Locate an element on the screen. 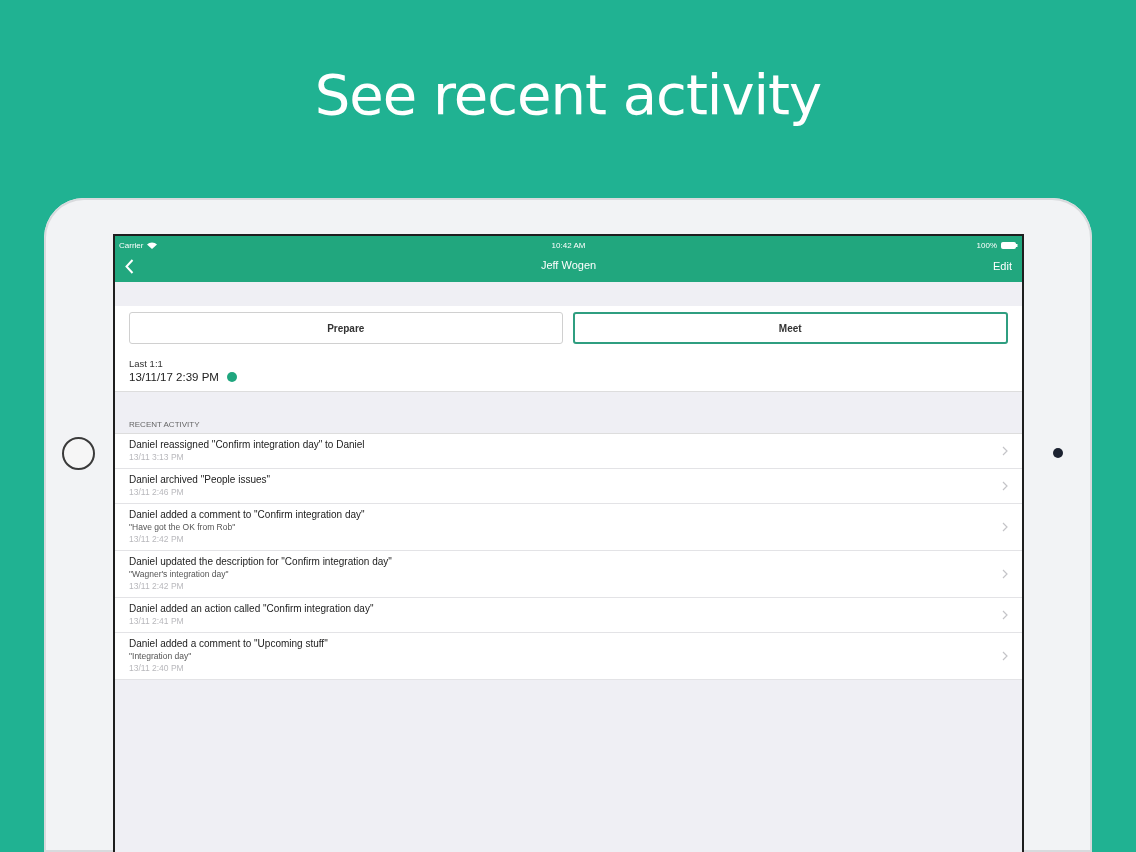 The width and height of the screenshot is (1136, 852). activity-row: Daniel updated the description for "Confirm integration day" "Wagner's integration day" 13/11 2:42 PM is located at coordinates (568, 574).